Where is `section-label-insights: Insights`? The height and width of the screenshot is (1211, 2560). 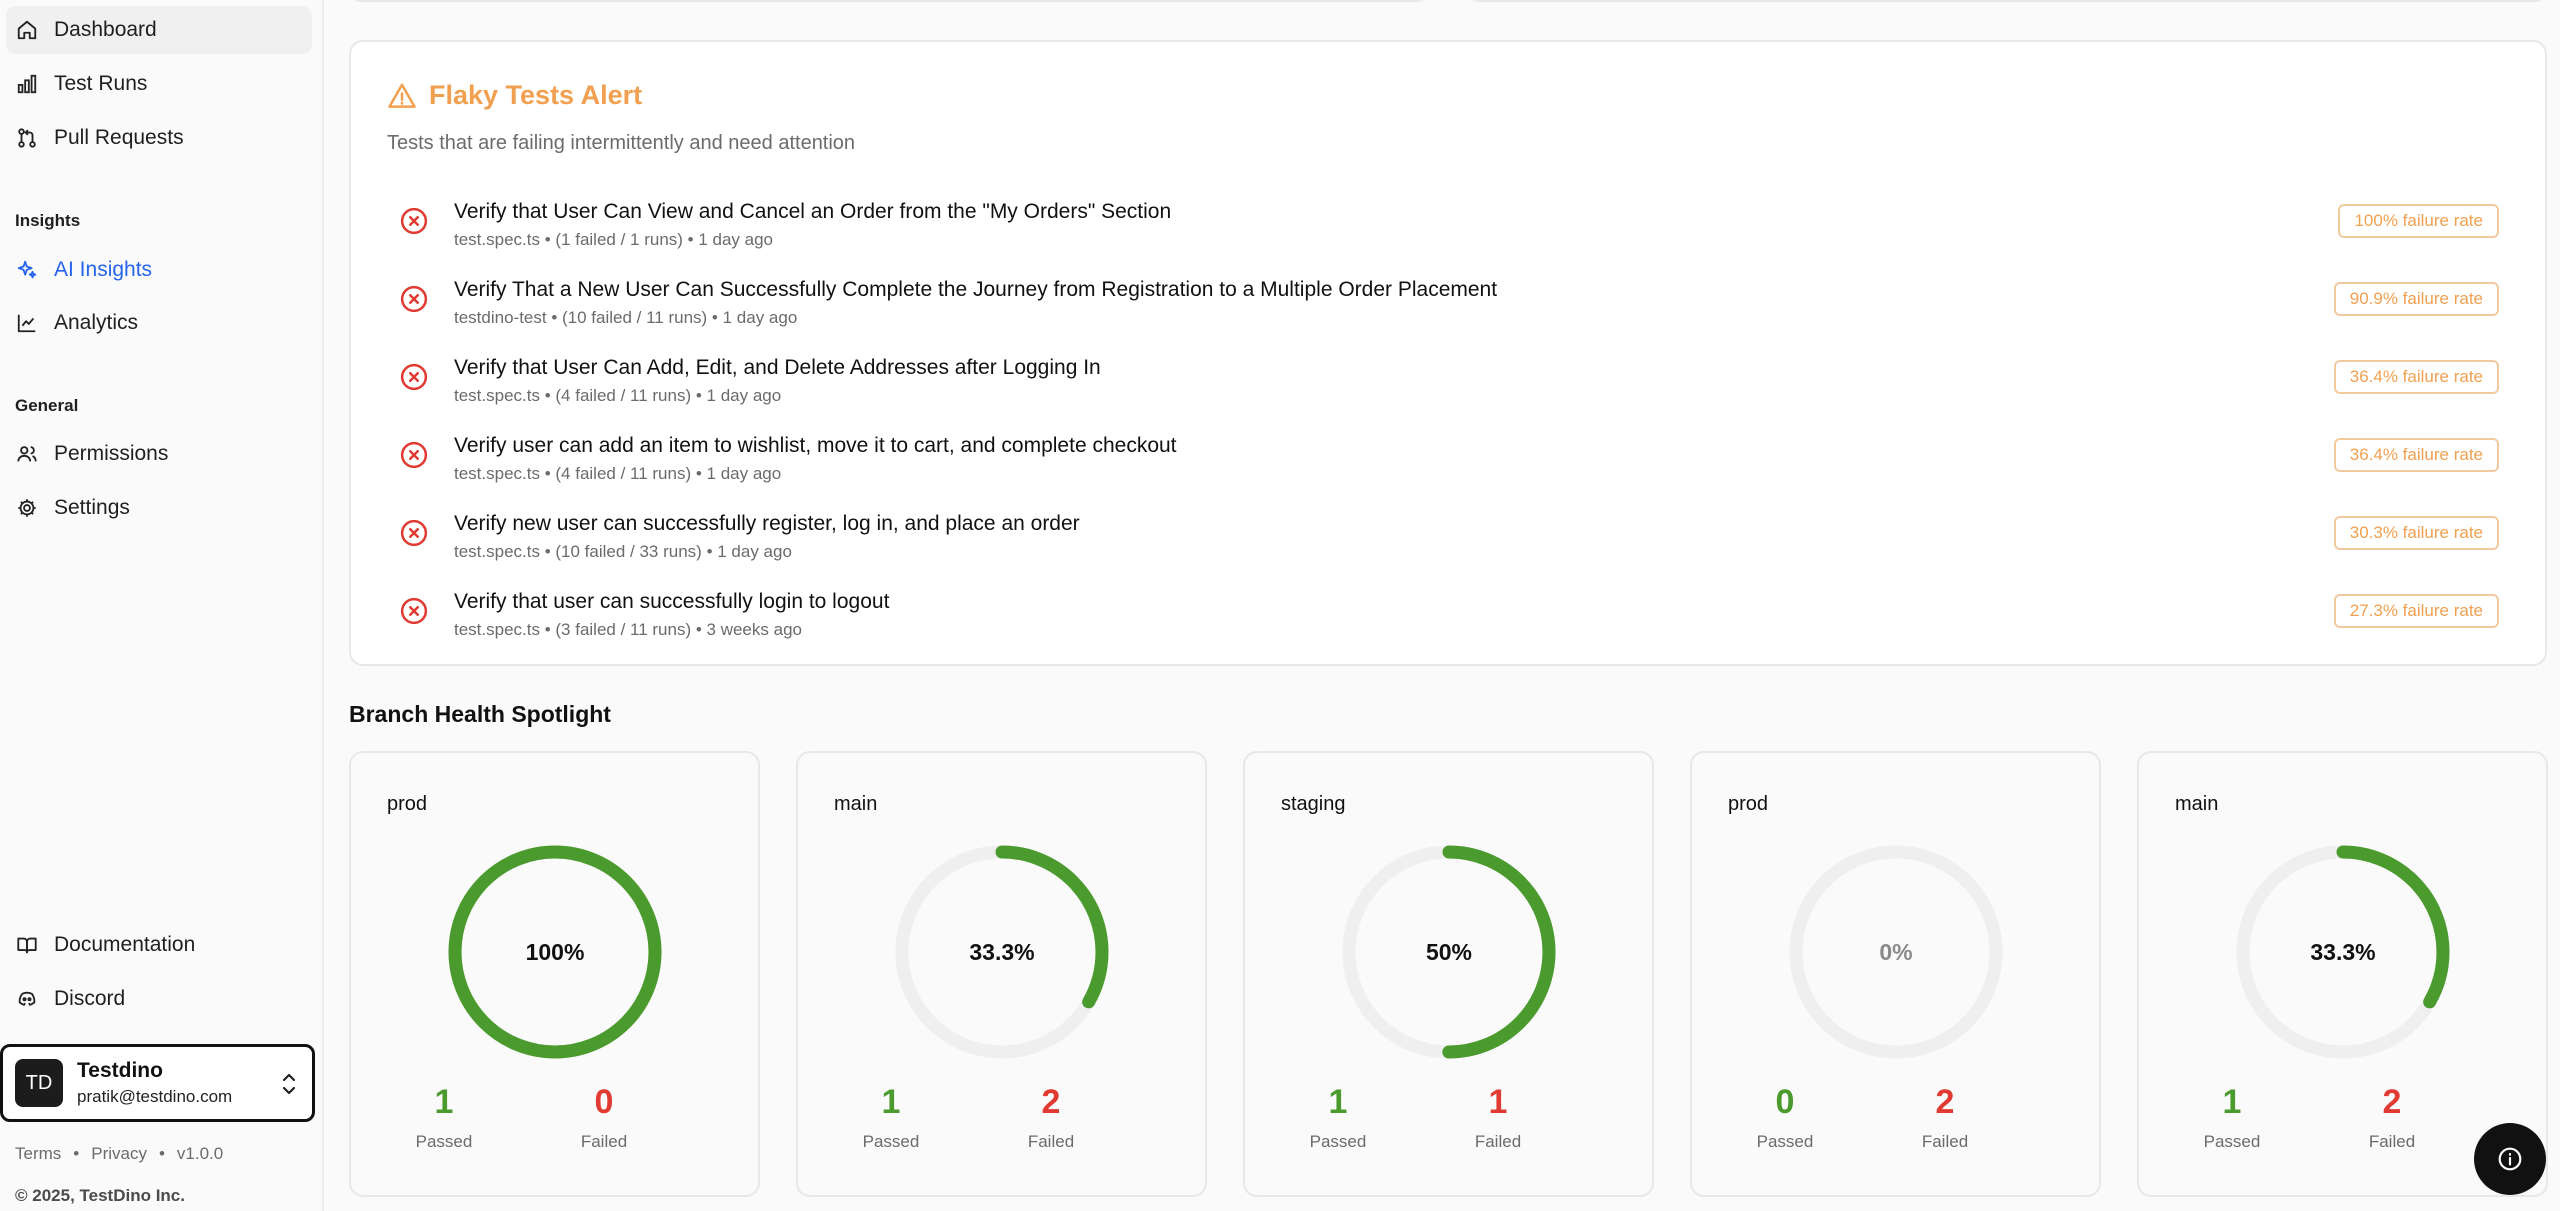
section-label-insights: Insights is located at coordinates (48, 220).